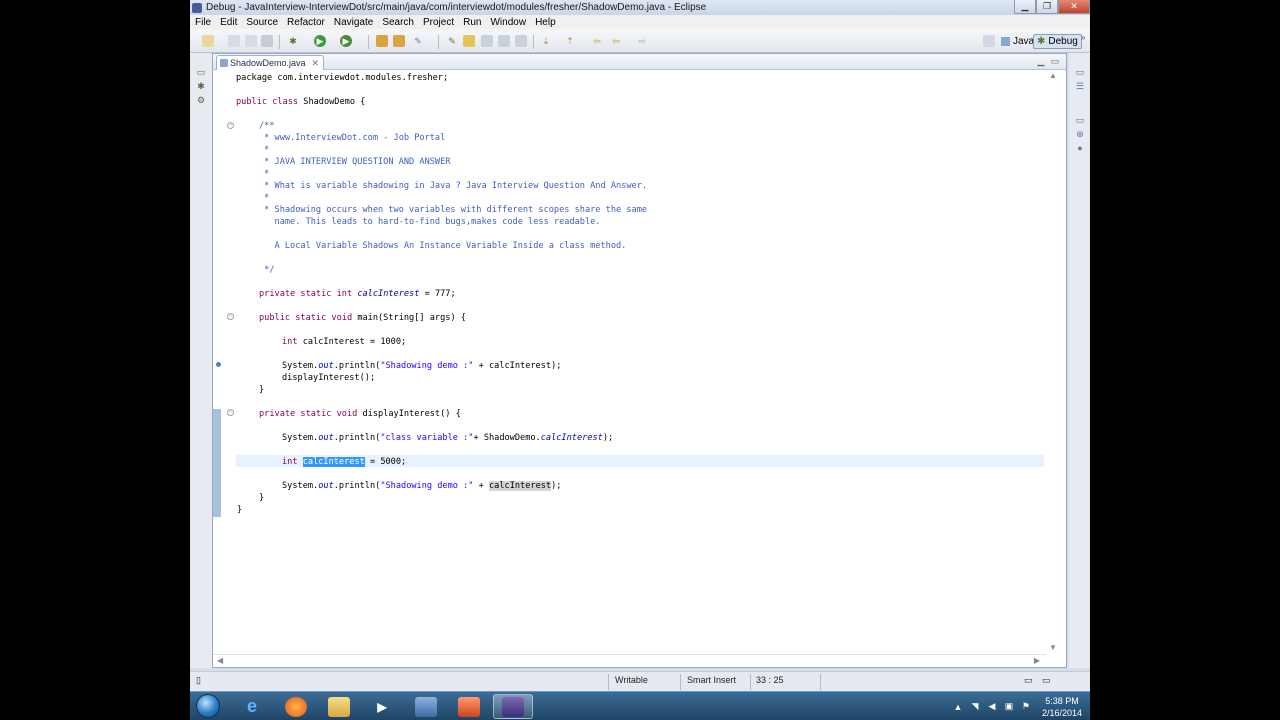  I want to click on minimize-button: ▁, so click(1025, 7).